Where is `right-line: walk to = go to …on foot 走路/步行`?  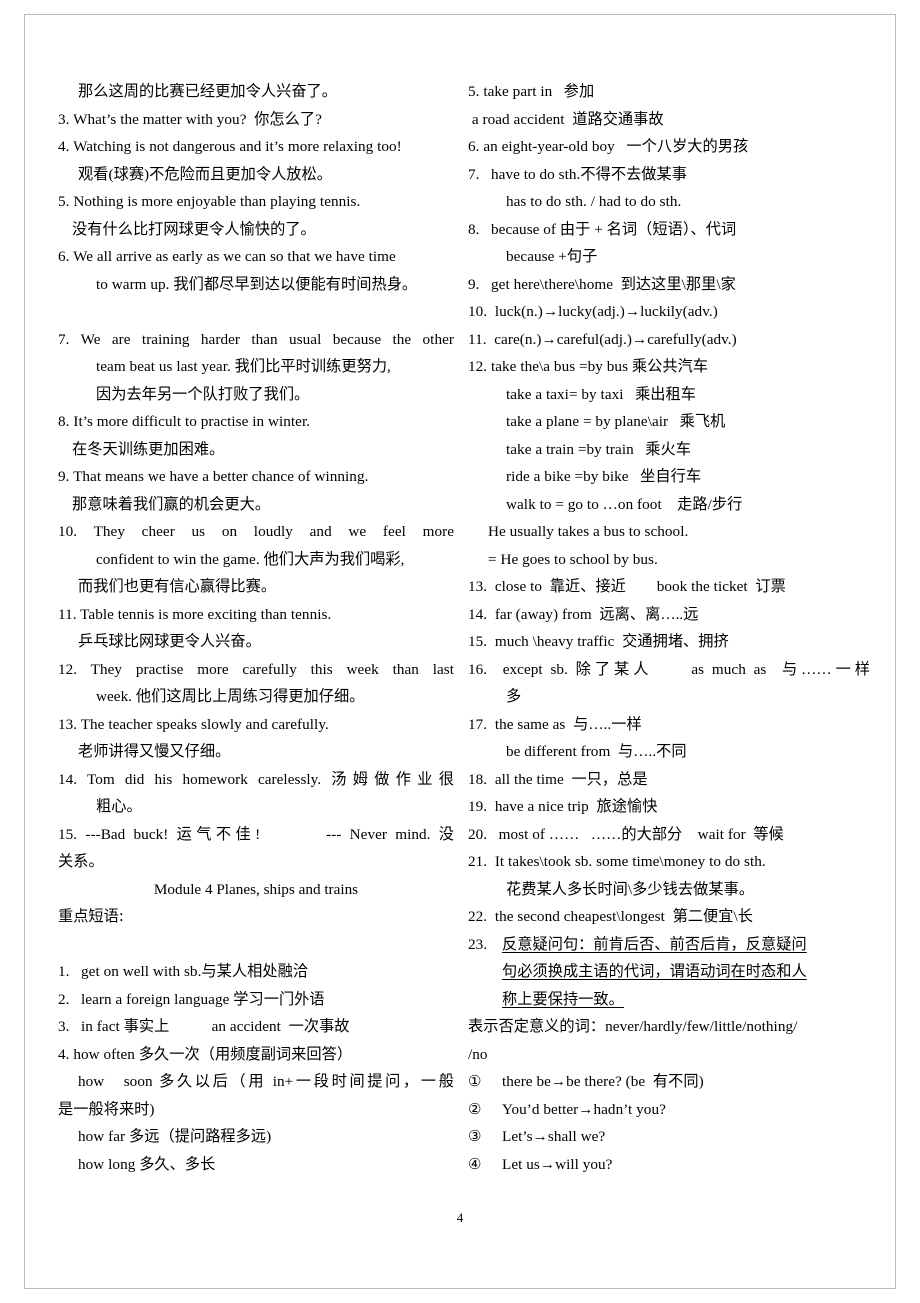
right-line: walk to = go to …on foot 走路/步行 is located at coordinates (624, 504).